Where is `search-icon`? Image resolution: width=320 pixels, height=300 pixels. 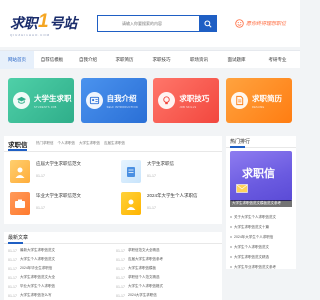 search-icon is located at coordinates (207, 23).